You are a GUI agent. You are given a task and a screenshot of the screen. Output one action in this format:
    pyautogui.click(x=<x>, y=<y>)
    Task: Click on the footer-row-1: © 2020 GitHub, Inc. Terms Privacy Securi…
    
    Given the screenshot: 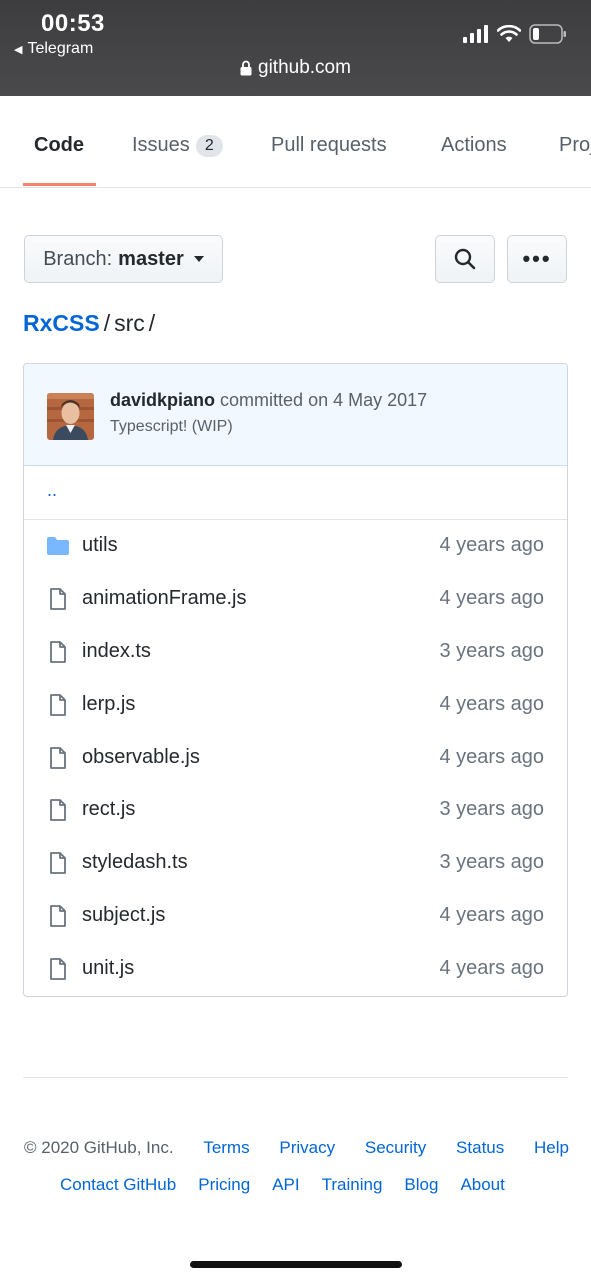 What is the action you would take?
    pyautogui.click(x=296, y=1148)
    